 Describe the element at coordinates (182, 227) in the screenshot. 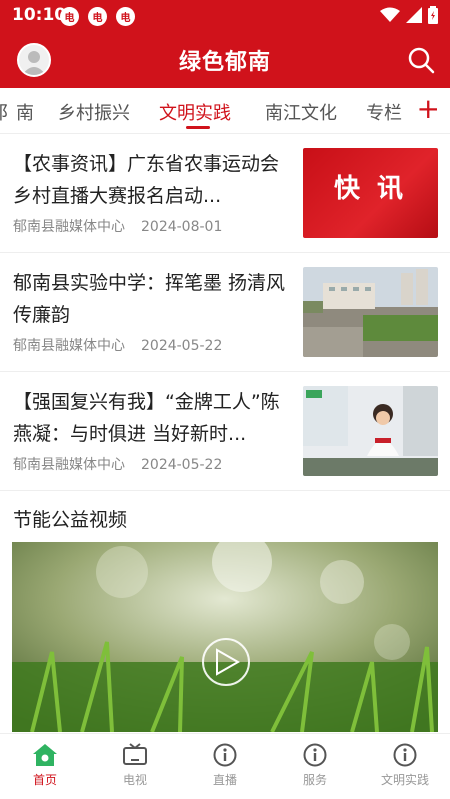

I see `news-date: 2024-08-01` at that location.